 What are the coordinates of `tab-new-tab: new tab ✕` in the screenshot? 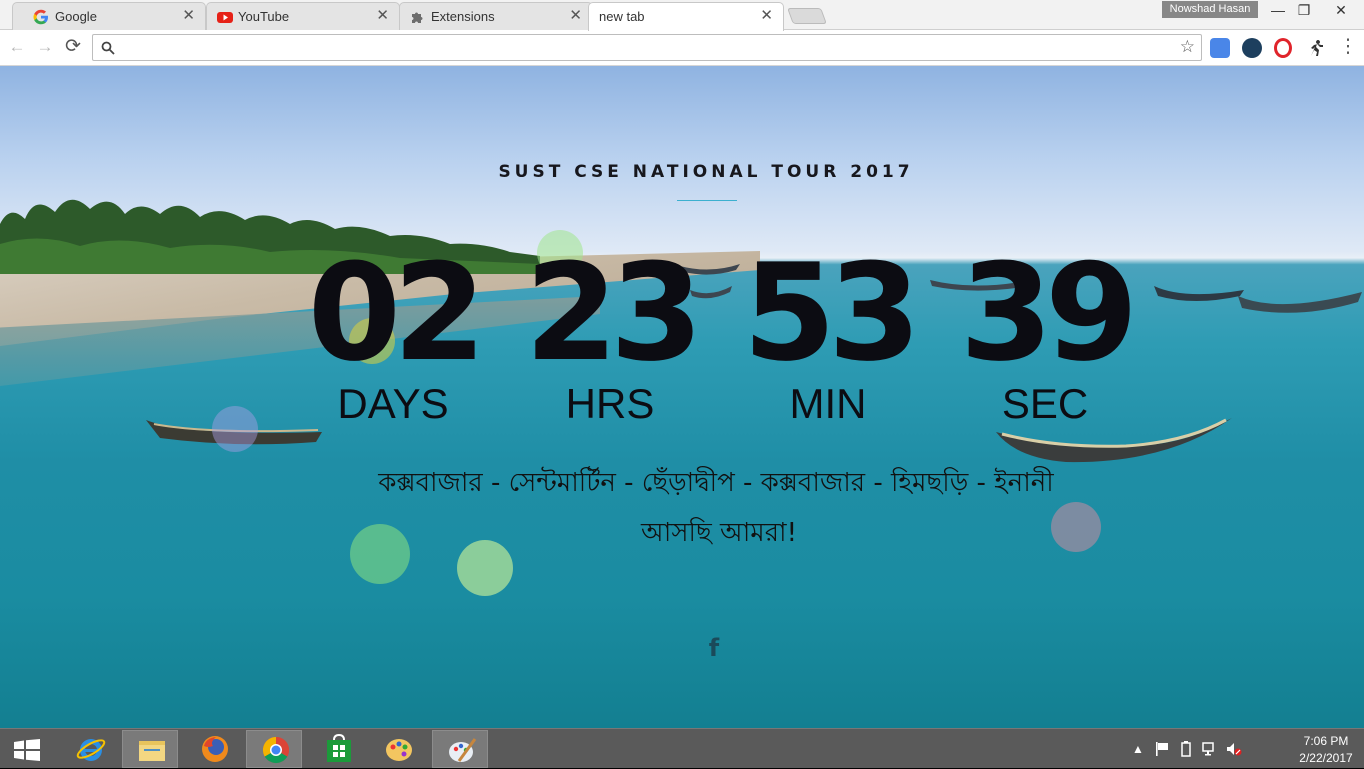 It's located at (686, 16).